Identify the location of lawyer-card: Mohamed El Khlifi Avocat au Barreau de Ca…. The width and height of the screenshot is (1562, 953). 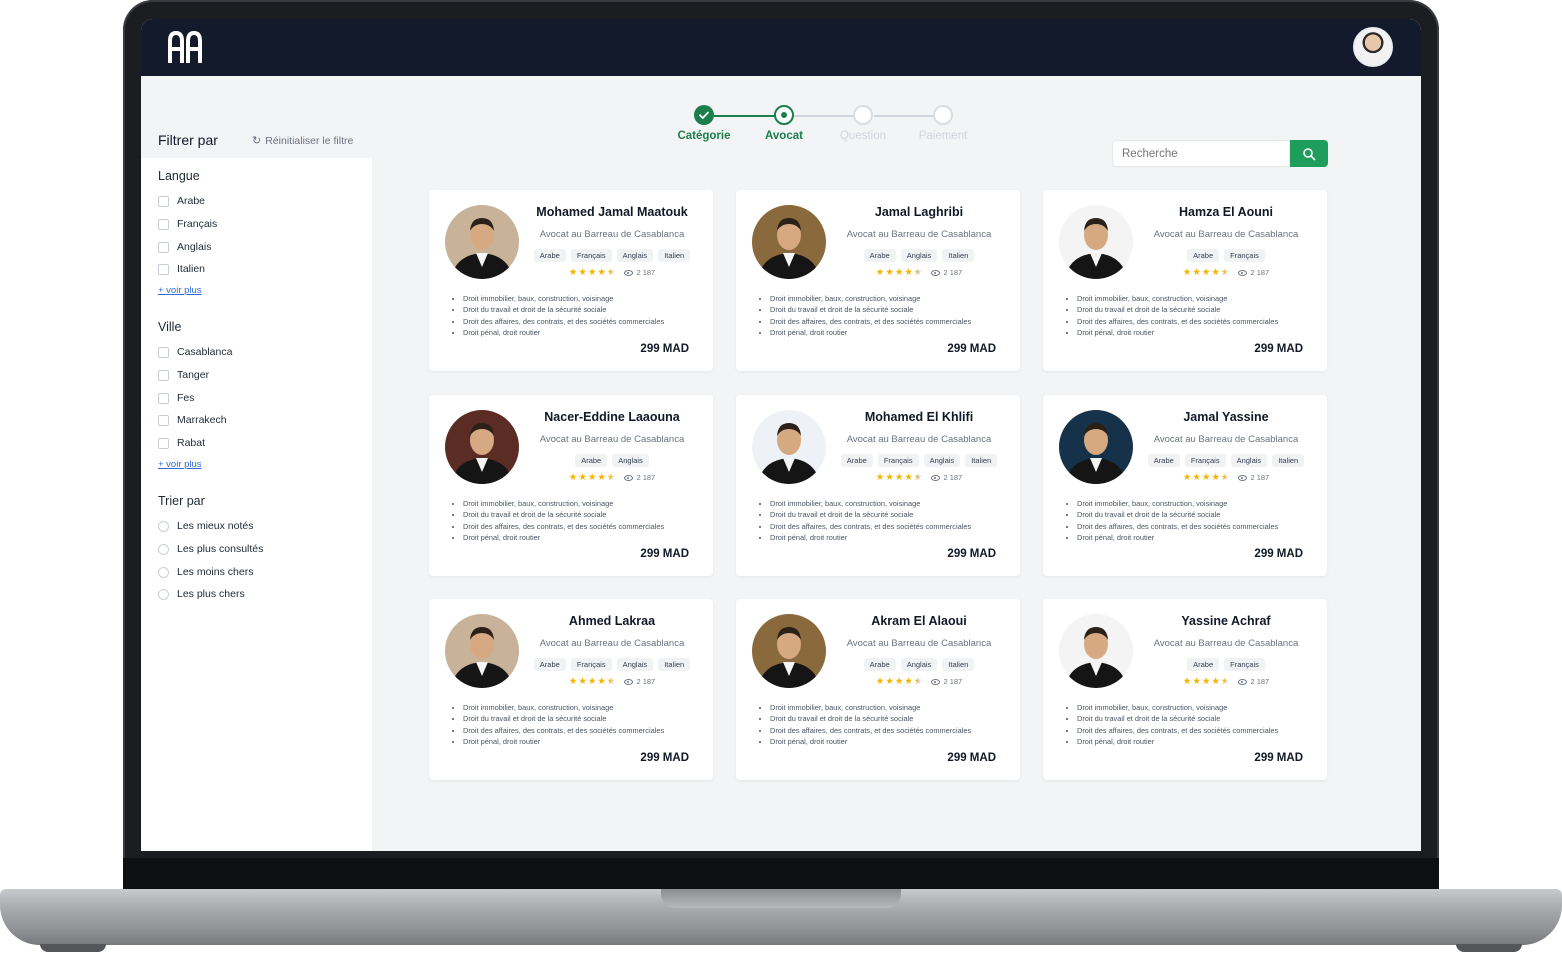
(878, 485).